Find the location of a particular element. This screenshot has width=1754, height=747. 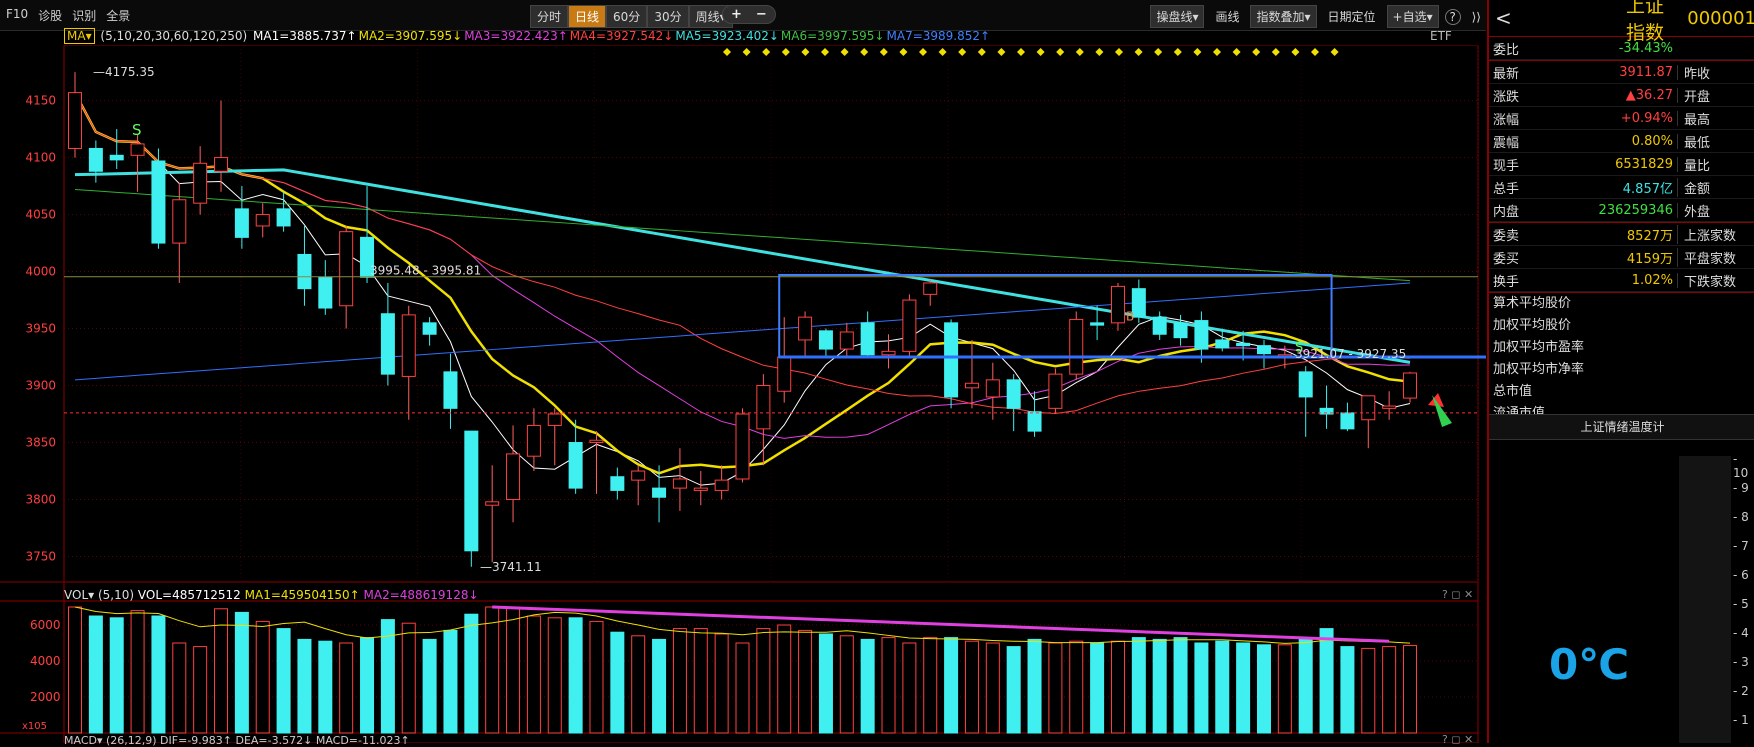

menu-recognize: 识别 is located at coordinates (84, 15).